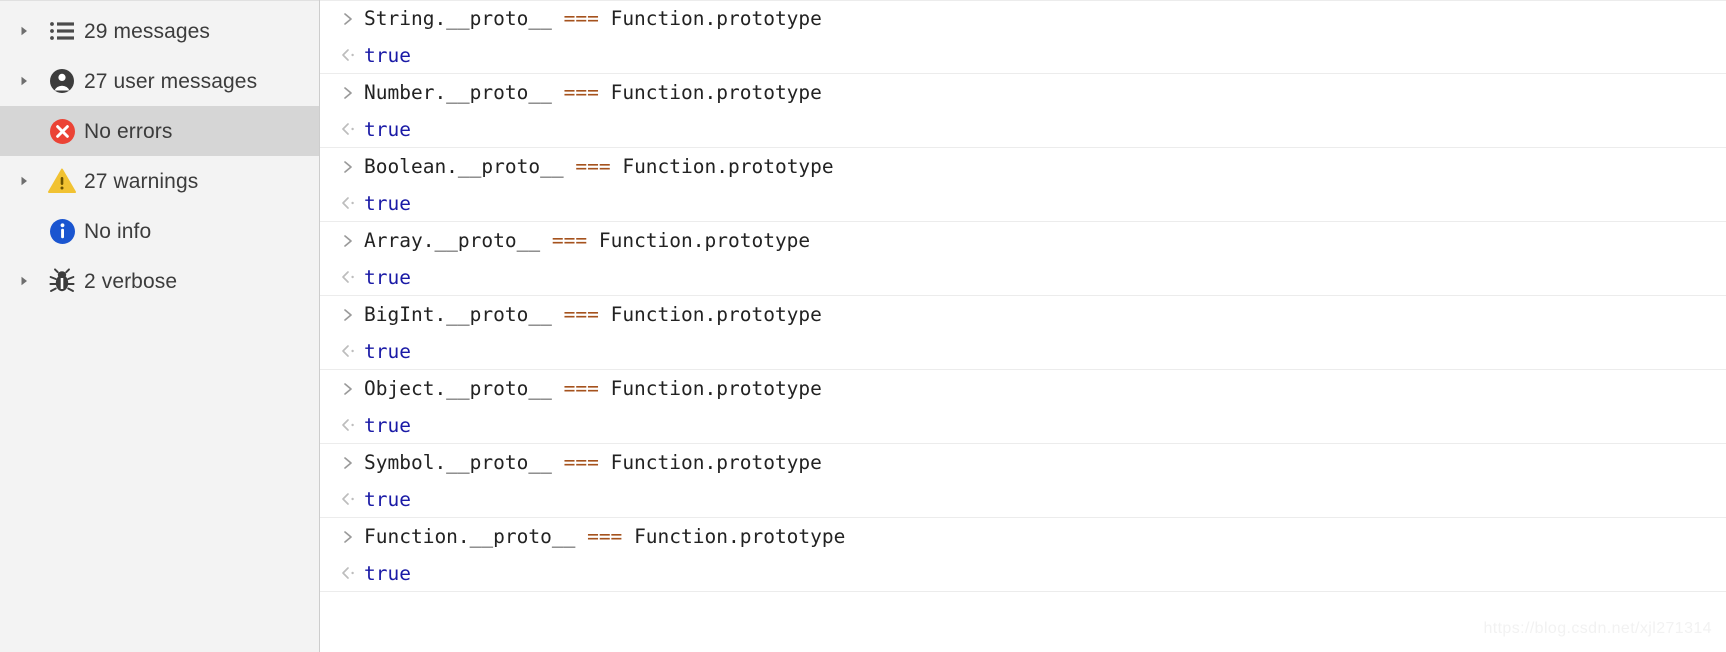 Image resolution: width=1726 pixels, height=652 pixels. What do you see at coordinates (1023, 240) in the screenshot?
I see `console-input-row: Array.__proto__ === Function.prototype` at bounding box center [1023, 240].